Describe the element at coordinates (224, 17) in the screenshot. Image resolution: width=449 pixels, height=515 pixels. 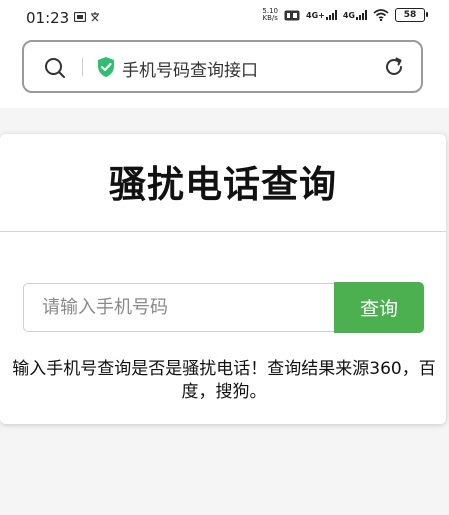
I see `status-bar: 01:23 5.10 KB/s 4G+ 4G 58` at that location.